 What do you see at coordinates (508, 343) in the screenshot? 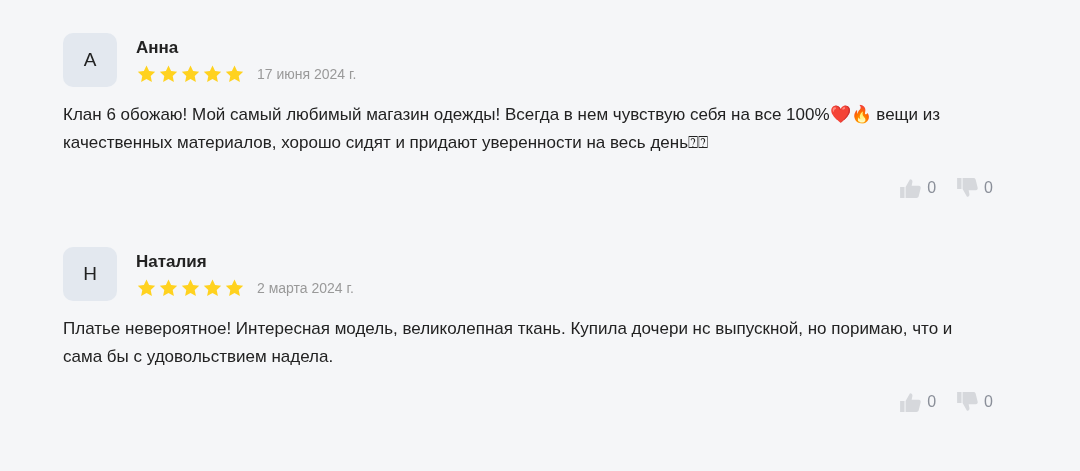
I see `review-text: Платье невероятное! Интересная модель, великолепная ткань. Купила дочери нс выпускной, но поримаю, что и сама бы с удовольствием надела.` at bounding box center [508, 343].